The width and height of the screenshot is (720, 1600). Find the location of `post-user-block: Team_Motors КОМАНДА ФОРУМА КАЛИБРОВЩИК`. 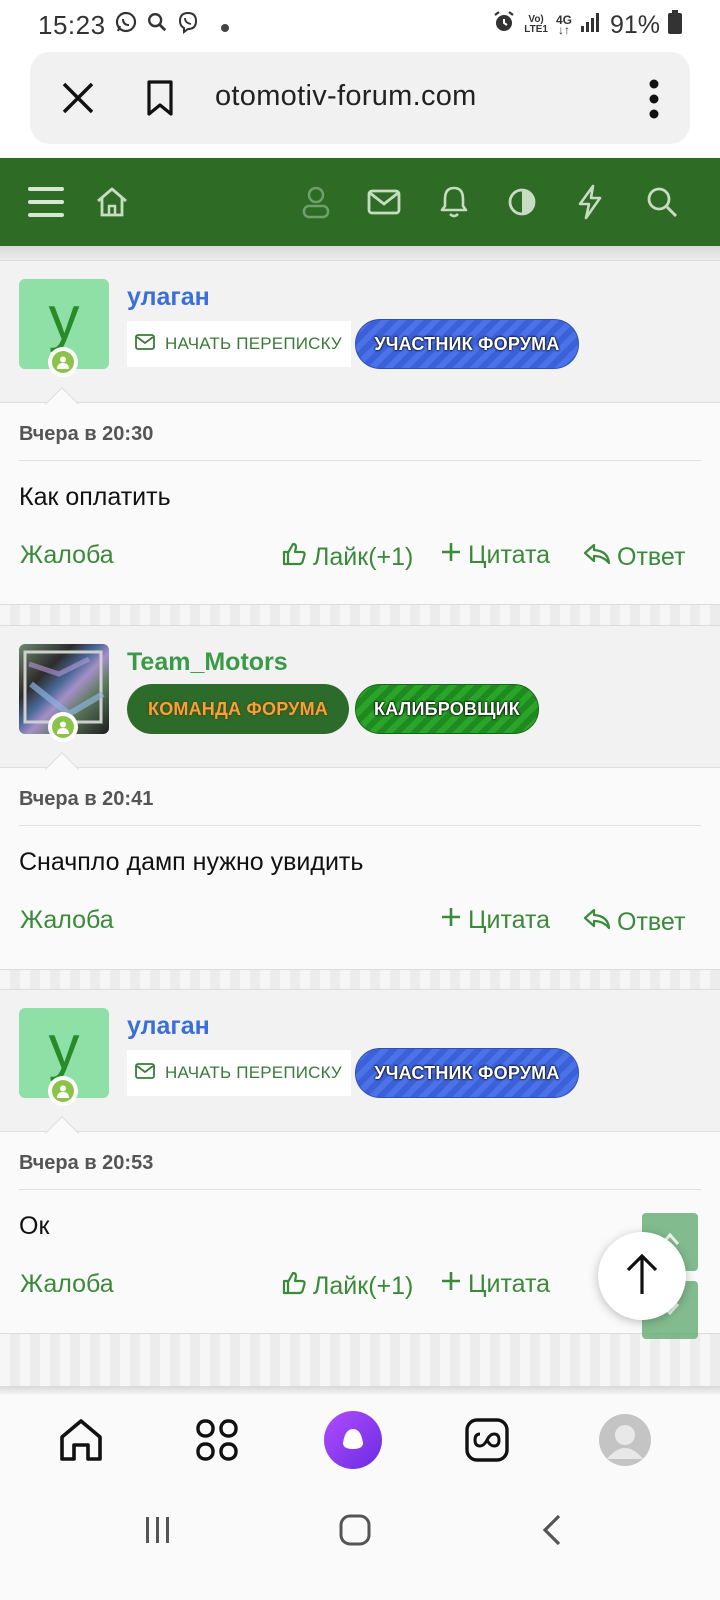

post-user-block: Team_Motors КОМАНДА ФОРУМА КАЛИБРОВЩИК is located at coordinates (360, 706).